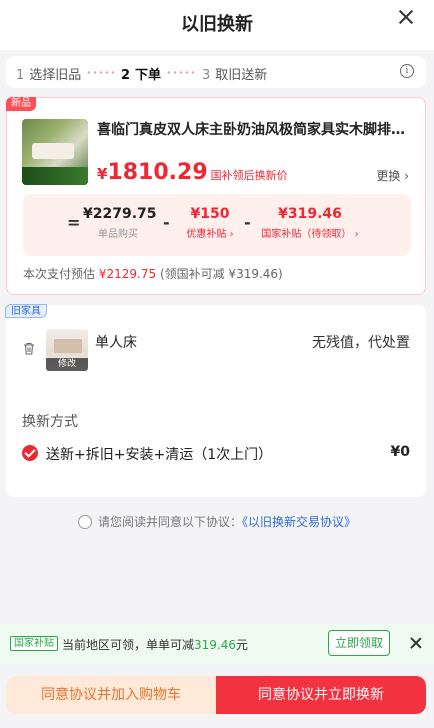  Describe the element at coordinates (141, 75) in the screenshot. I see `step-order: 2 下单` at that location.